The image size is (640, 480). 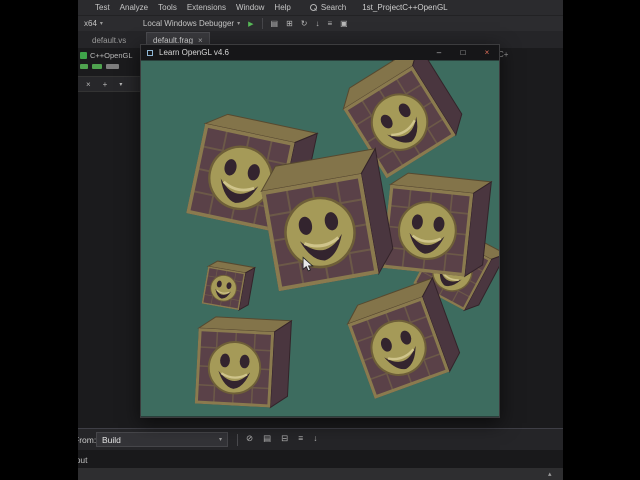 What do you see at coordinates (405, 7) in the screenshot?
I see `solution-name-label: 1st_ProjectC++OpenGL` at bounding box center [405, 7].